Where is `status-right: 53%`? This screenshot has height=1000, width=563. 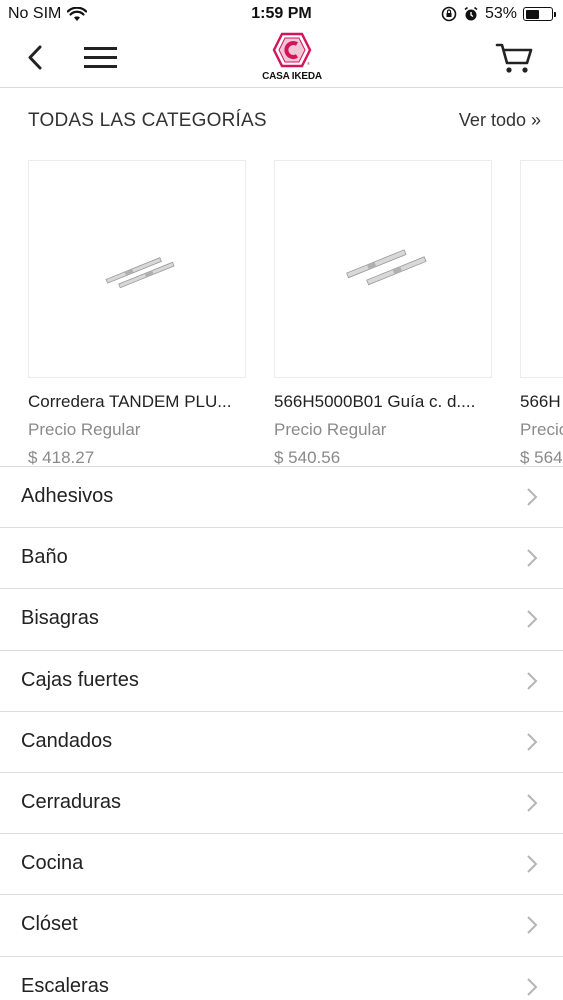
status-right: 53% is located at coordinates (498, 14).